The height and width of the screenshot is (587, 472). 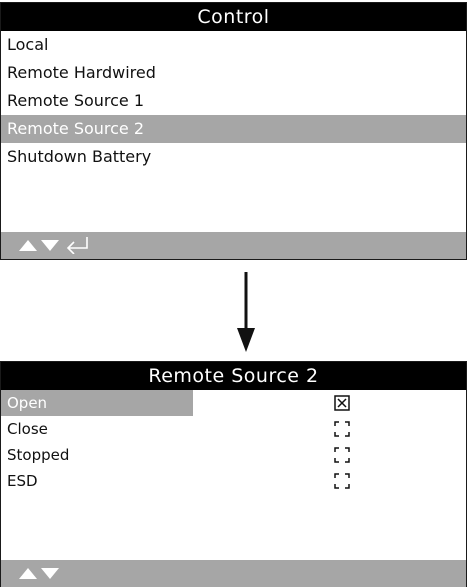 What do you see at coordinates (233, 573) in the screenshot?
I see `remote-source-2-footer` at bounding box center [233, 573].